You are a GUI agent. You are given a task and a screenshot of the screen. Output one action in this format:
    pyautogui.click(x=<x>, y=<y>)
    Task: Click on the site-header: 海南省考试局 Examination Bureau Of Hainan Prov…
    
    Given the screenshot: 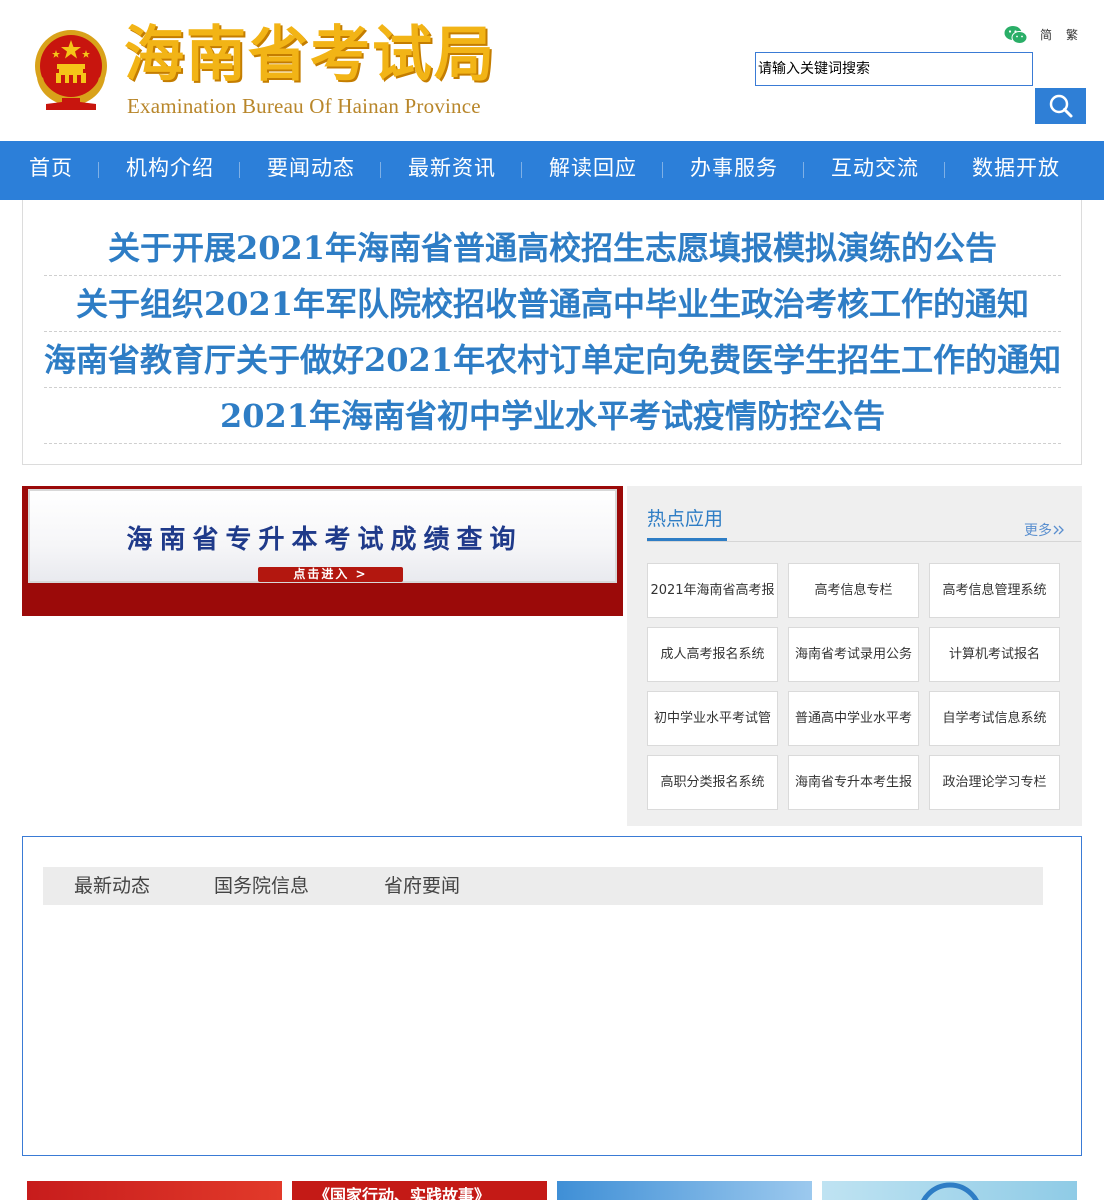 What is the action you would take?
    pyautogui.click(x=552, y=70)
    